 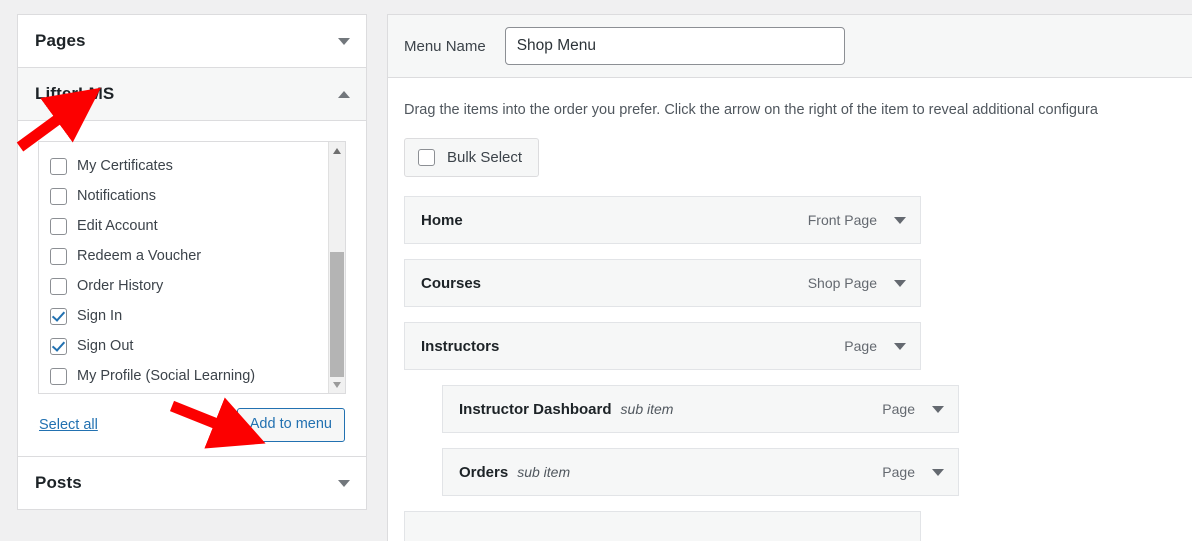 I want to click on menu-item-title: Orders, so click(x=484, y=472).